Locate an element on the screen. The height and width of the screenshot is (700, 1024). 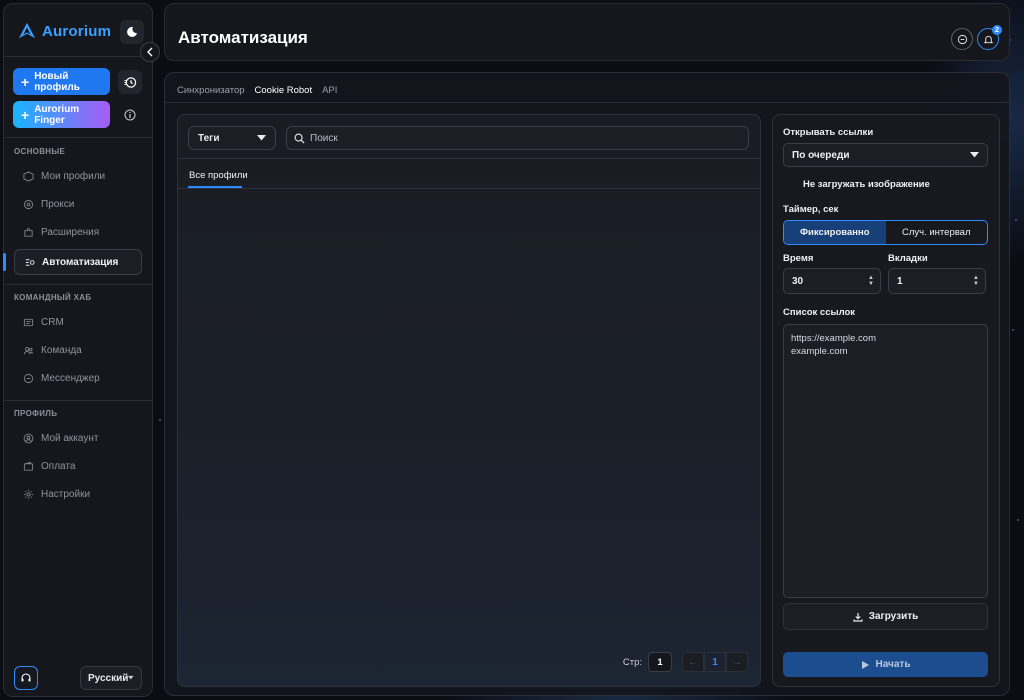
sidebar-item-messenger: Мессенджер is located at coordinates (78, 378).